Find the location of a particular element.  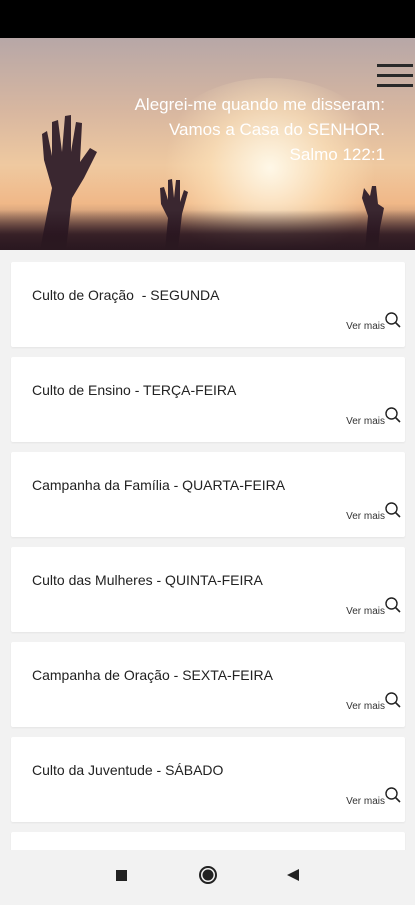

circle-home-icon is located at coordinates (208, 875).